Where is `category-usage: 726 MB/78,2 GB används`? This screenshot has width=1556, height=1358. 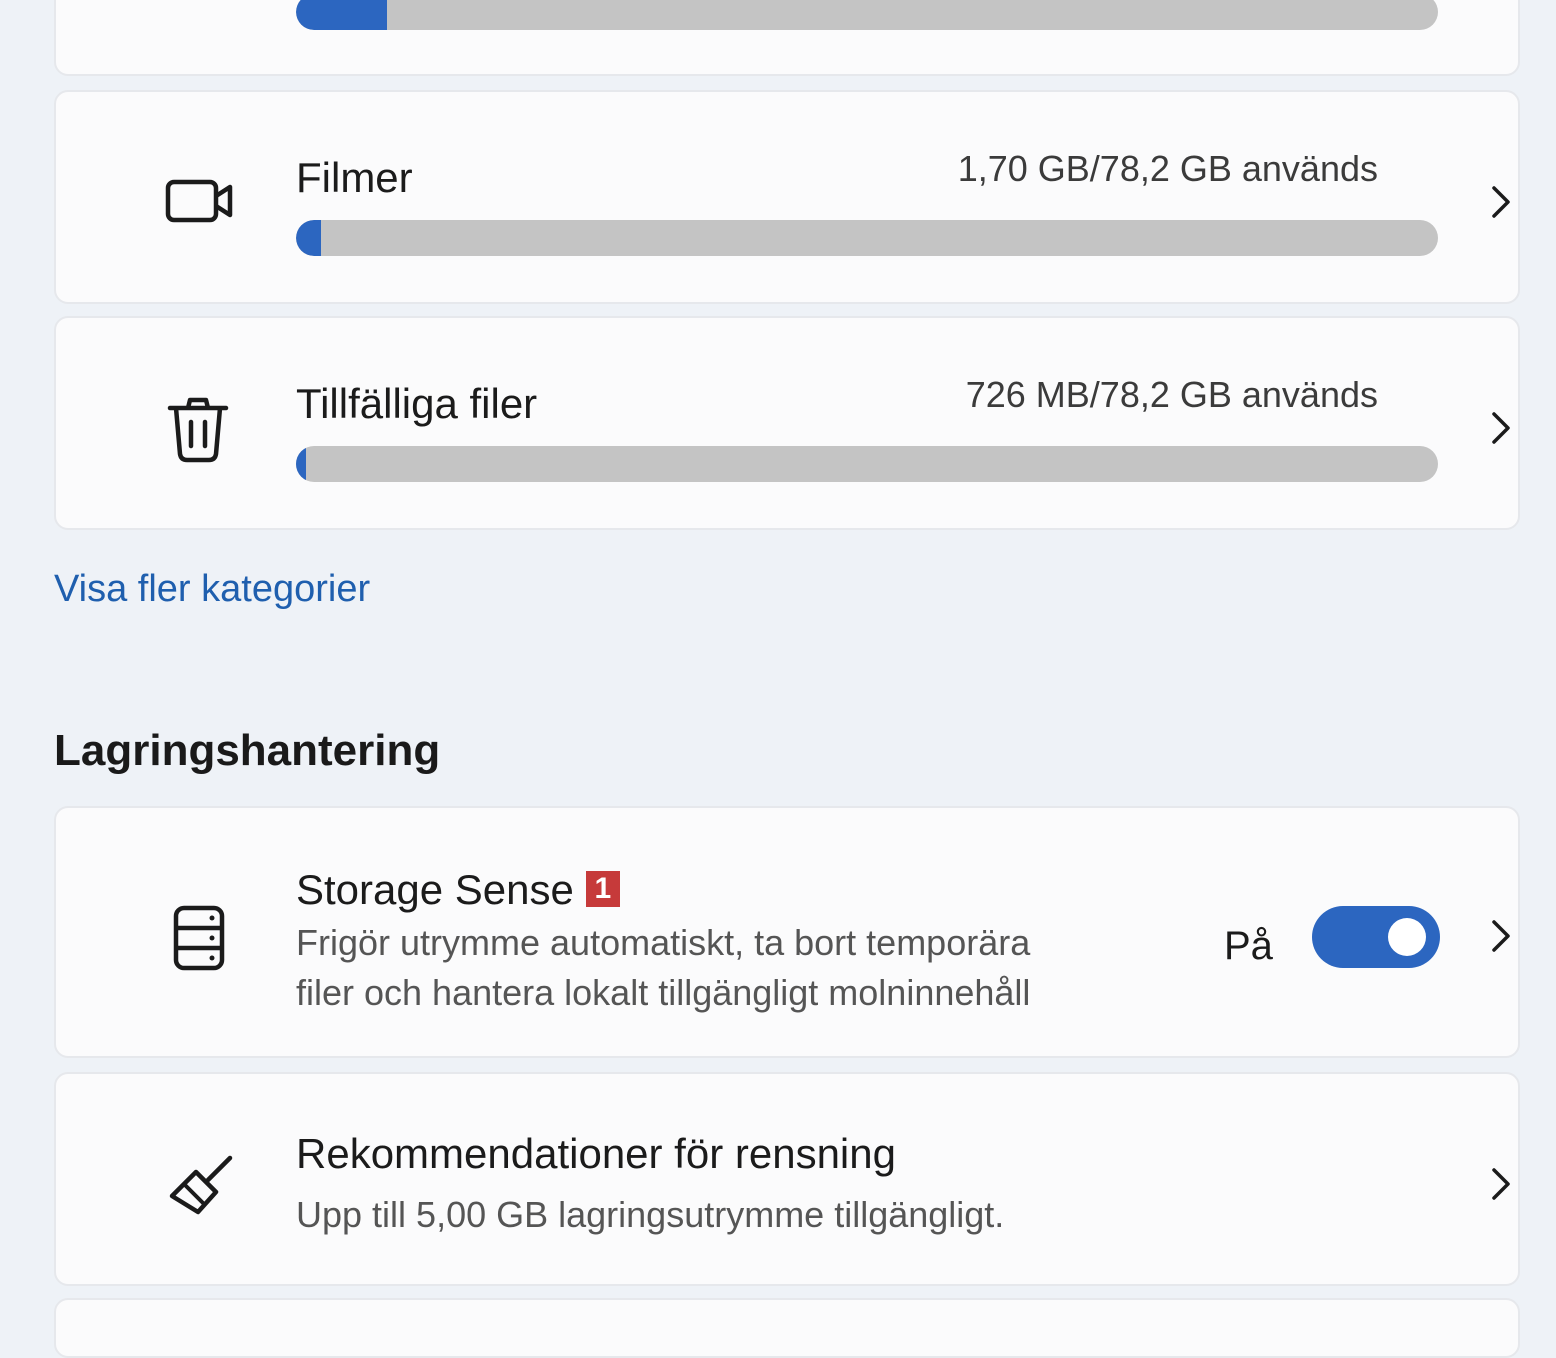
category-usage: 726 MB/78,2 GB används is located at coordinates (1171, 394).